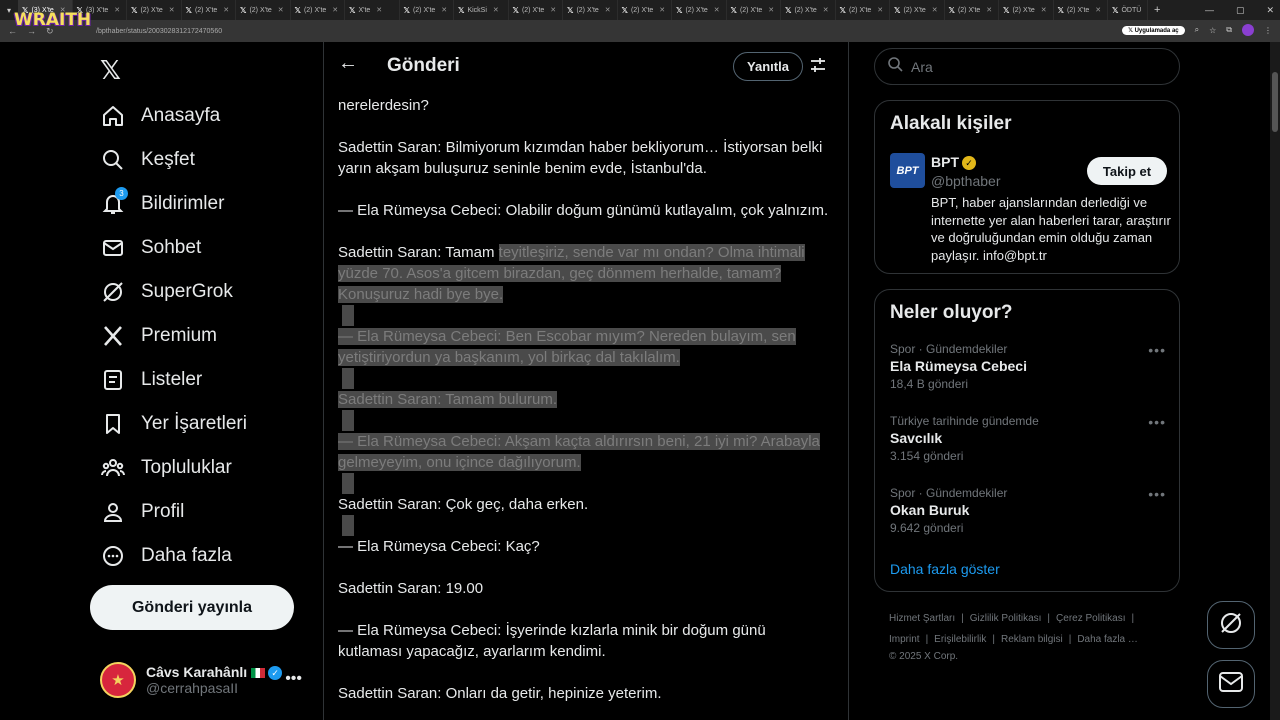  What do you see at coordinates (142, 512) in the screenshot?
I see `nav-item-profile: Profil` at bounding box center [142, 512].